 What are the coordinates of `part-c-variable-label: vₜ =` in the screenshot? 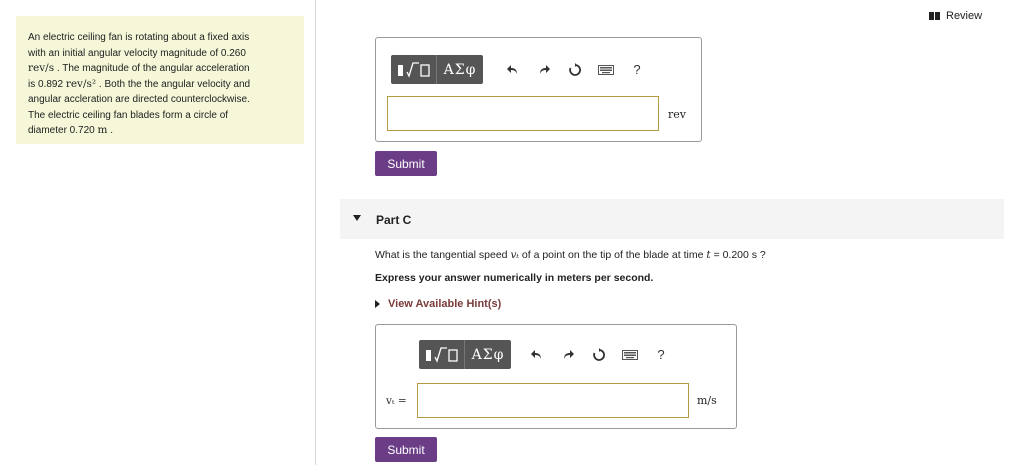 It's located at (396, 401).